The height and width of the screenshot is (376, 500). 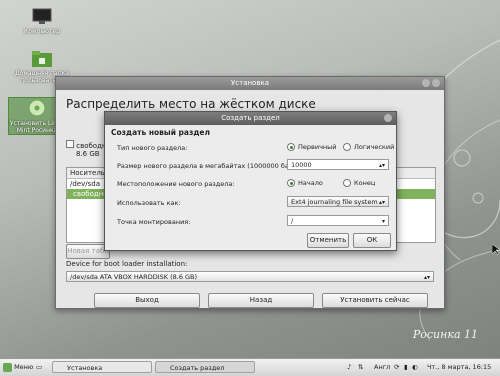 What do you see at coordinates (191, 104) in the screenshot?
I see `page-title: Распределить место на жёстком диске` at bounding box center [191, 104].